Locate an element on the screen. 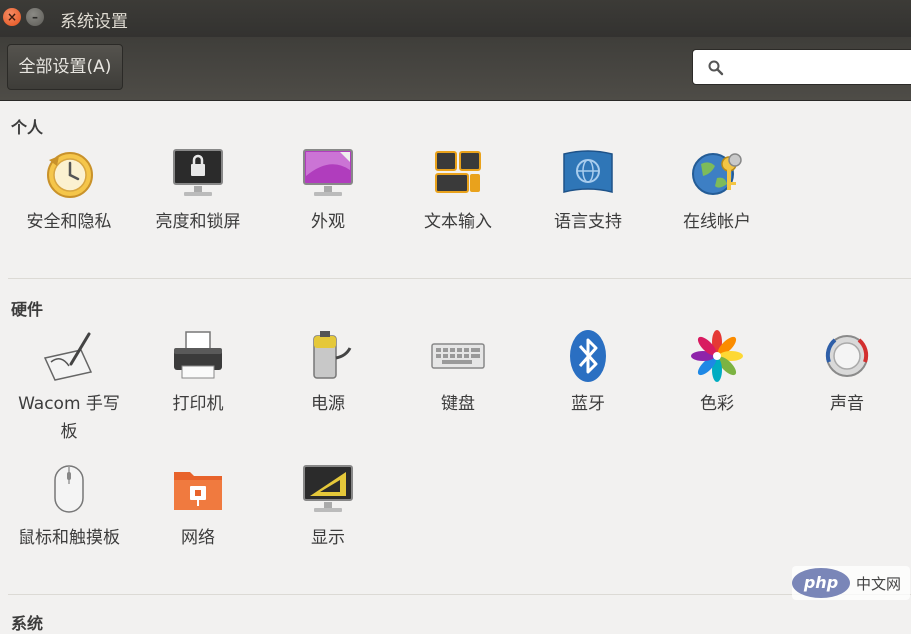 The width and height of the screenshot is (911, 634). toolbar: 全部设置(A) is located at coordinates (455, 69).